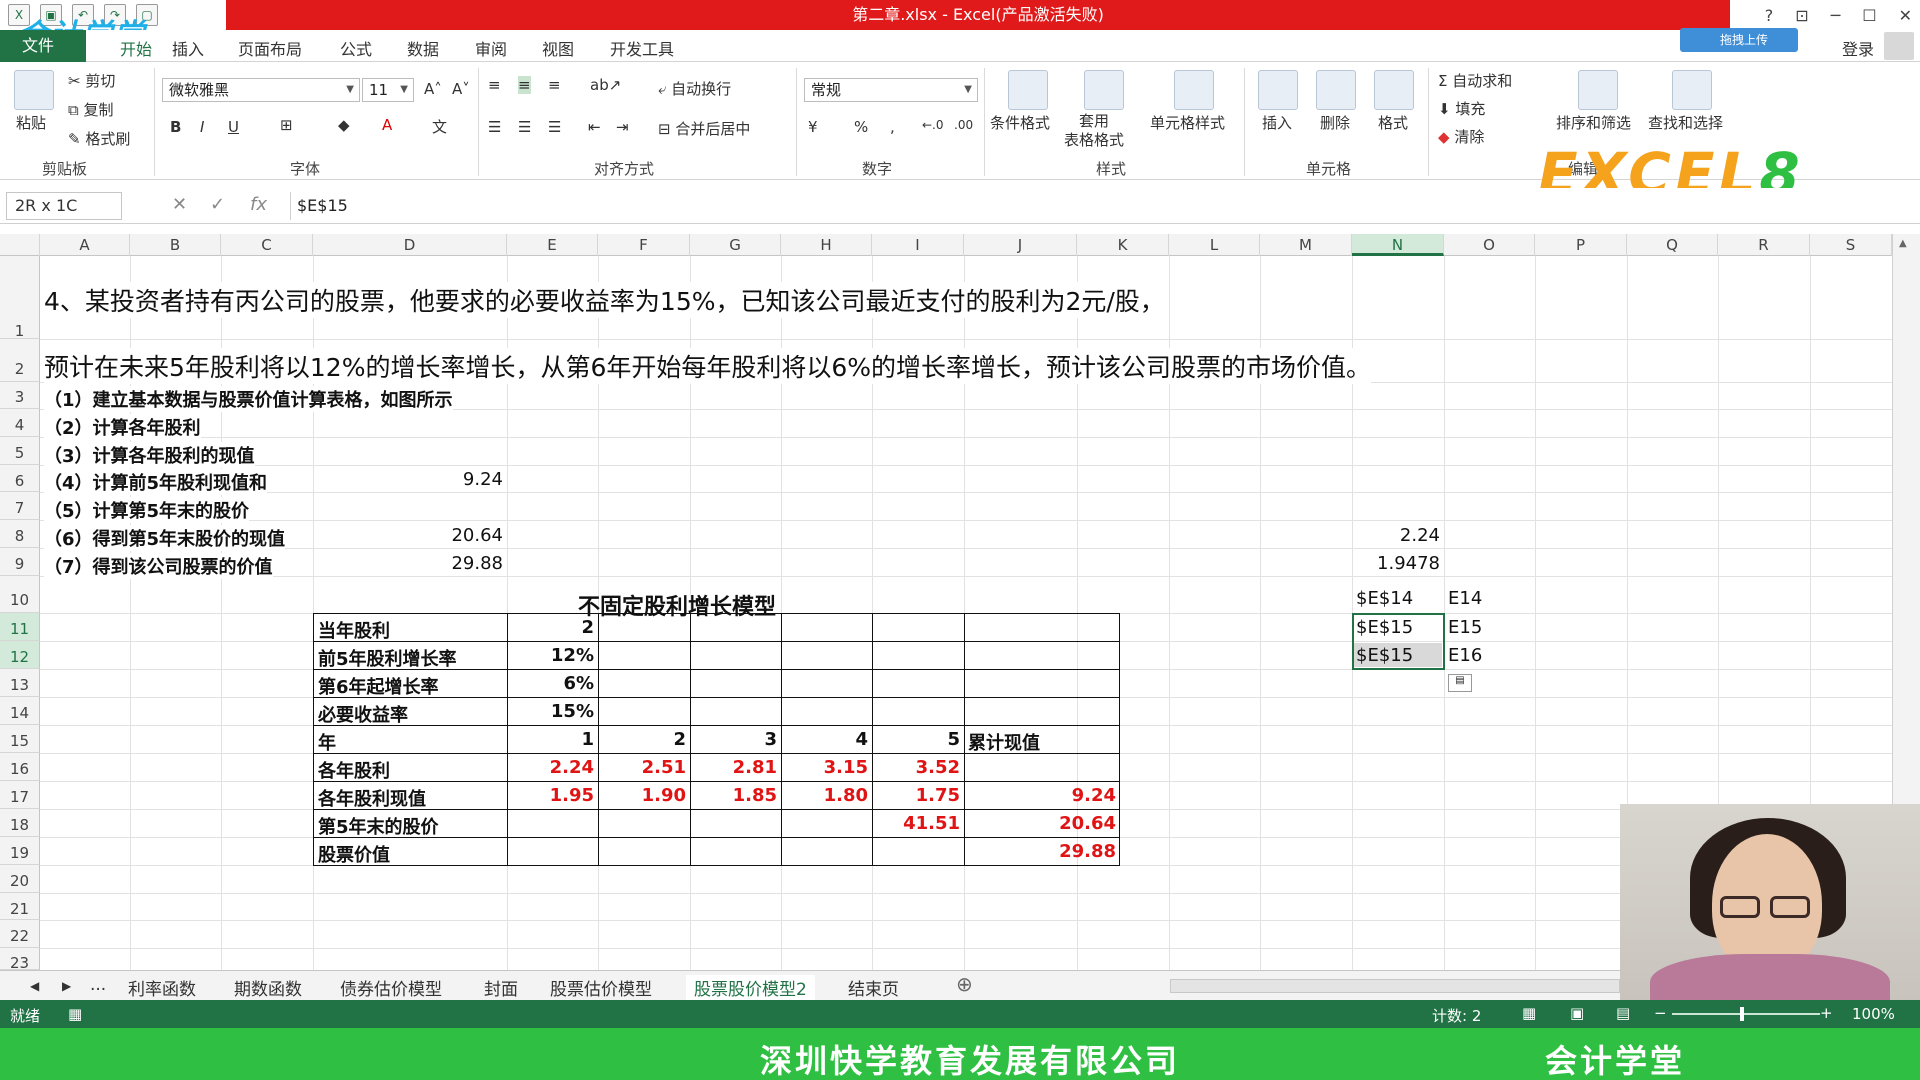 Image resolution: width=1920 pixels, height=1080 pixels. Describe the element at coordinates (99, 138) in the screenshot. I see `format-painter-button: ✎ 格式刷` at that location.